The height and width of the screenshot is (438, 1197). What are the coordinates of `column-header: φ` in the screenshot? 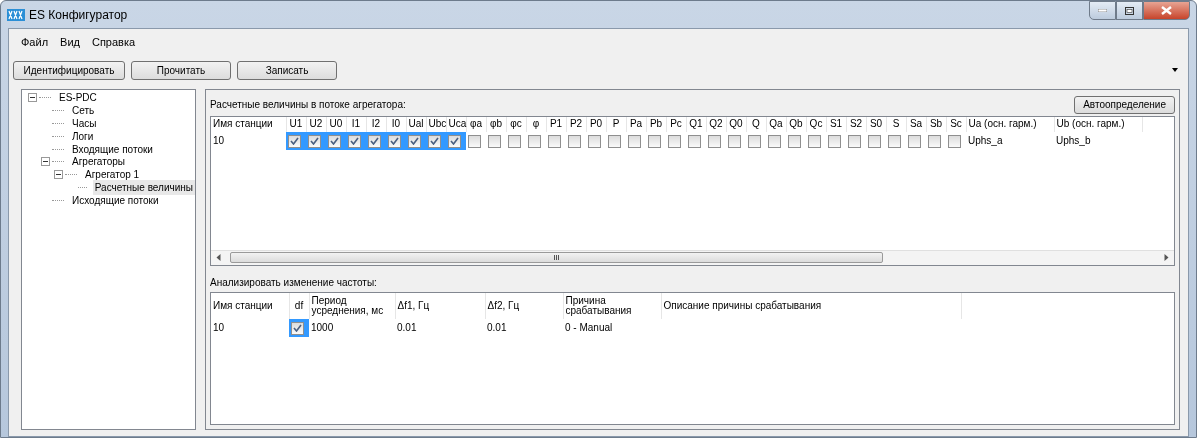 It's located at (536, 124).